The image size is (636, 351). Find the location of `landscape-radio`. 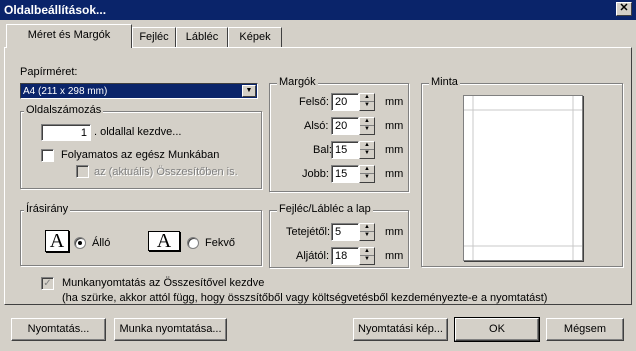

landscape-radio is located at coordinates (193, 243).